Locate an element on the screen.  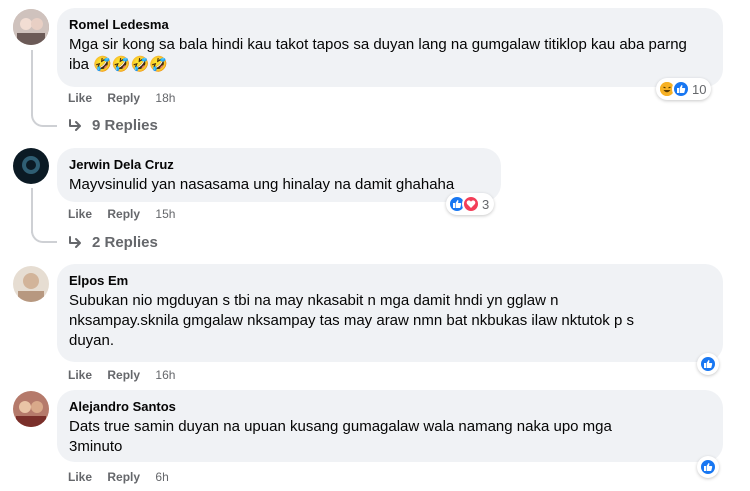
reaction-count: 10 is located at coordinates (699, 89).